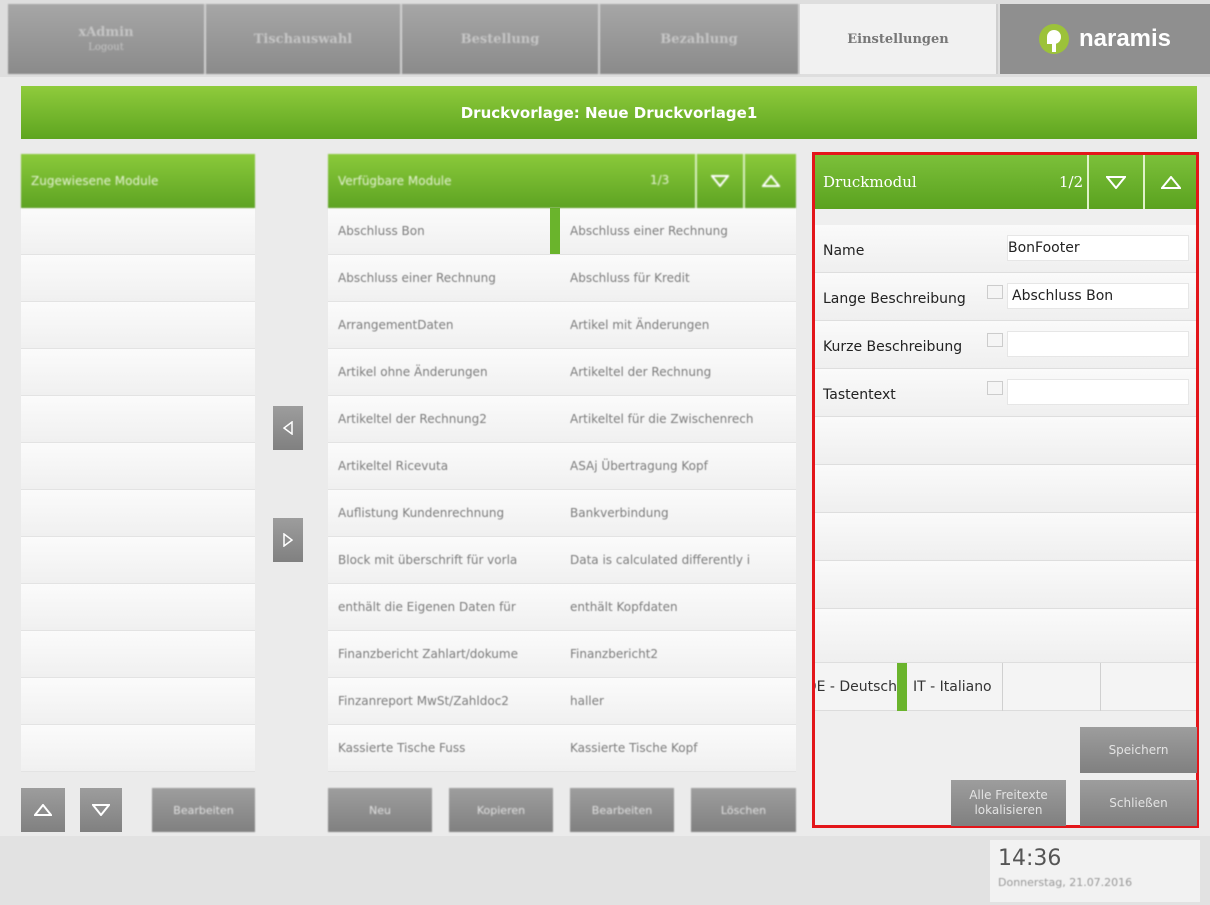  Describe the element at coordinates (856, 687) in the screenshot. I see `language-tab-de: DE - Deutsch` at that location.